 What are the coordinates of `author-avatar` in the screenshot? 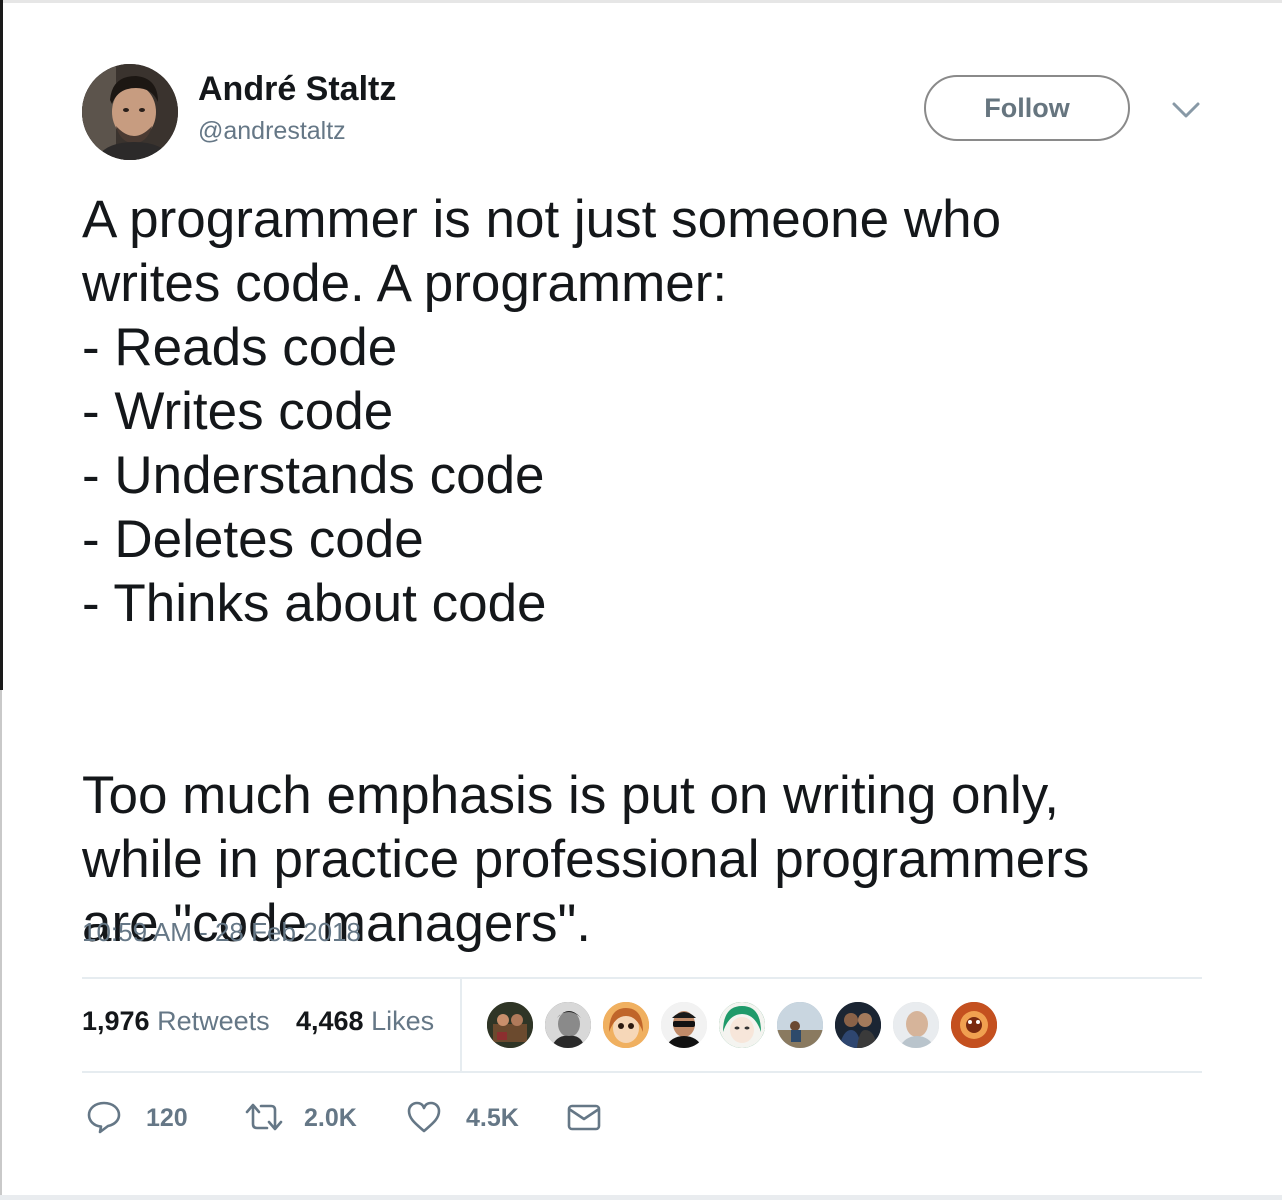 It's located at (130, 112).